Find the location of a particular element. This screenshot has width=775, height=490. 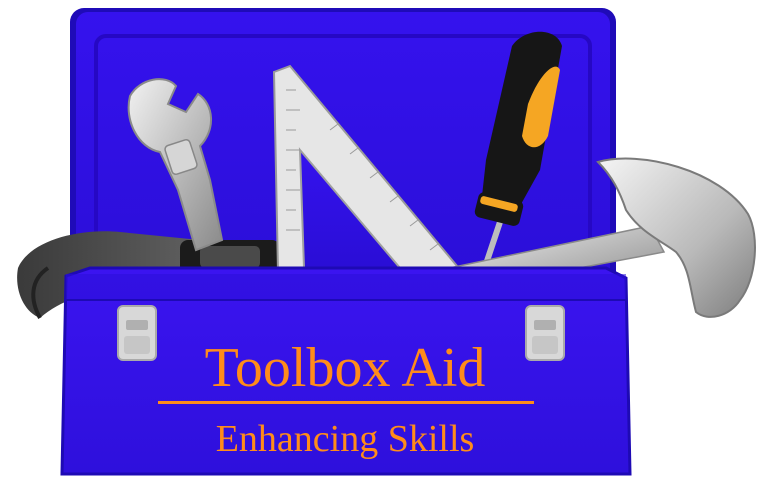

title-underline is located at coordinates (346, 402).